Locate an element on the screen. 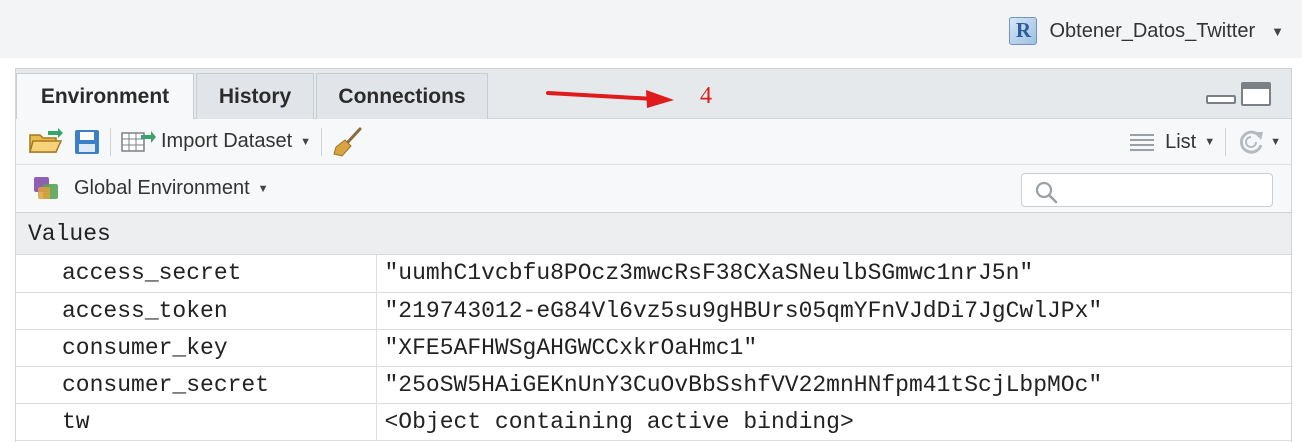  view-tools: List ▼ ▼ is located at coordinates (1205, 142).